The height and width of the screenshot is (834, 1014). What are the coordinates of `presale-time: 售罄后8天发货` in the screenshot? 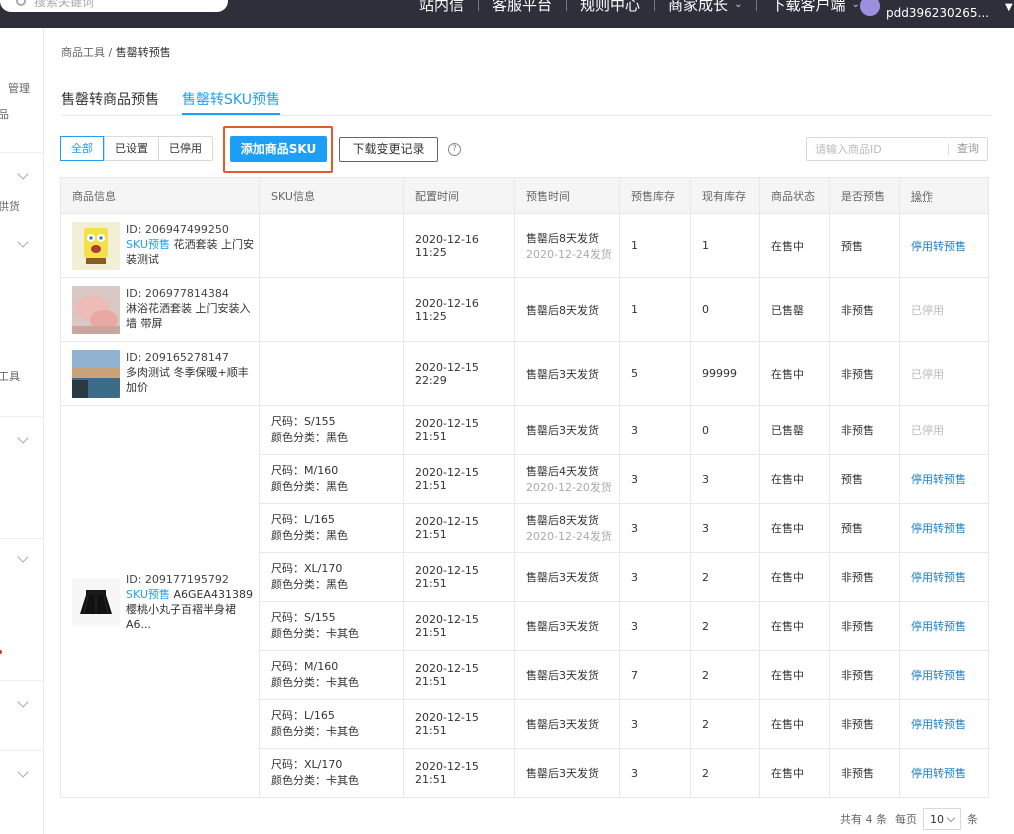 It's located at (567, 309).